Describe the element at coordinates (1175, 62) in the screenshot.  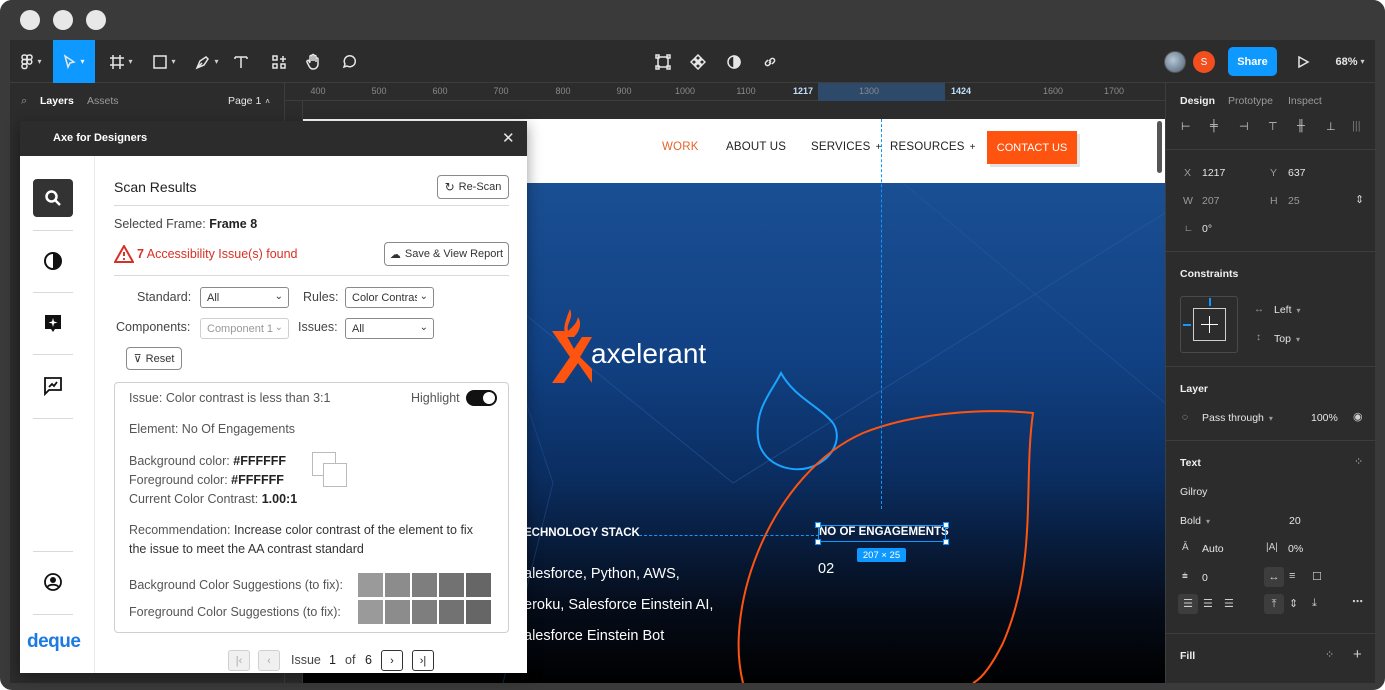
I see `avatar` at that location.